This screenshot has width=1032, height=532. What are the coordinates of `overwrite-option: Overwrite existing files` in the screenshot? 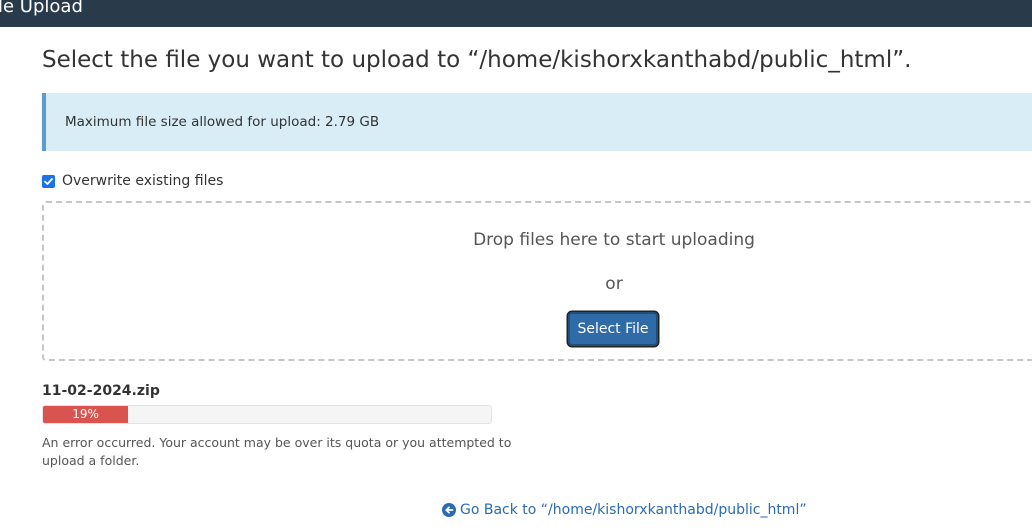 It's located at (132, 181).